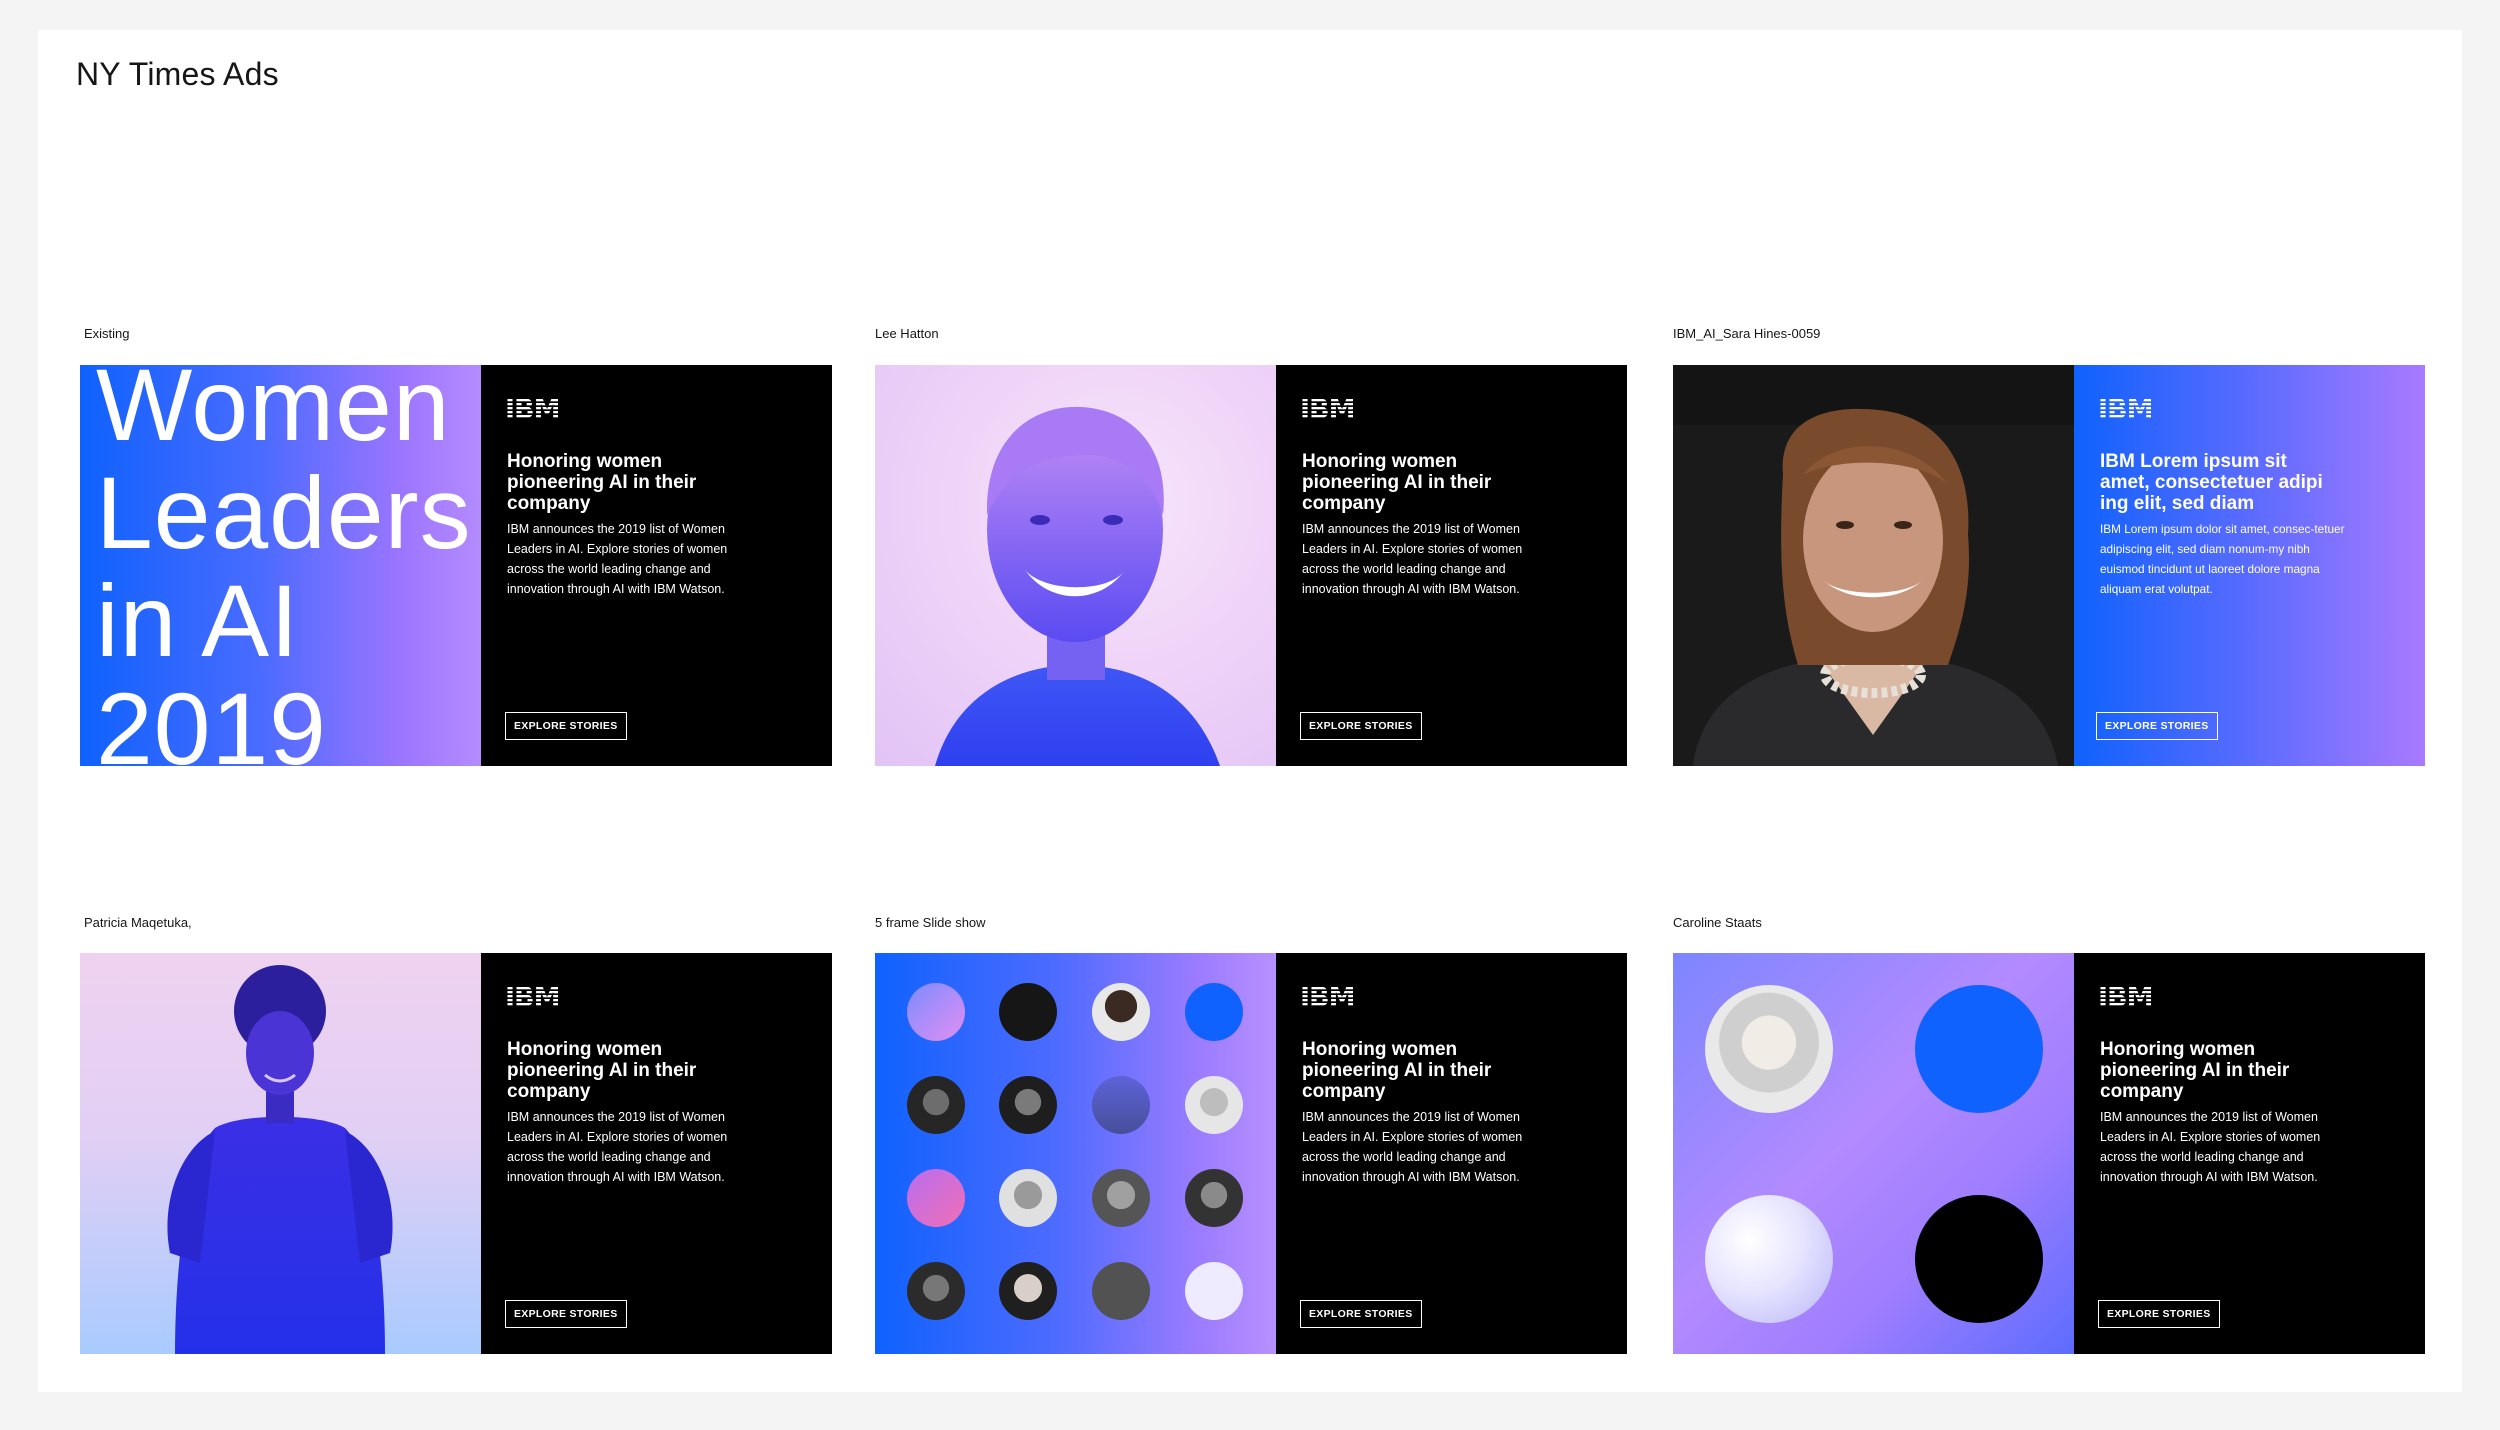 The height and width of the screenshot is (1430, 2500). What do you see at coordinates (138, 922) in the screenshot?
I see `frame-label-patricia: Patricia Maqetuka,` at bounding box center [138, 922].